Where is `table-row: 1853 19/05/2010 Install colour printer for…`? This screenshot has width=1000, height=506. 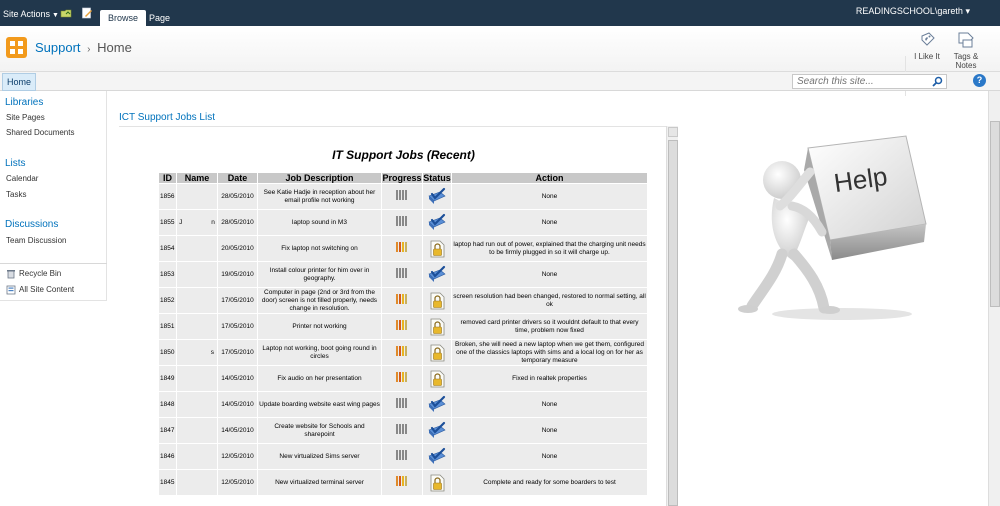
table-row: 1853 19/05/2010 Install colour printer for… is located at coordinates (403, 274).